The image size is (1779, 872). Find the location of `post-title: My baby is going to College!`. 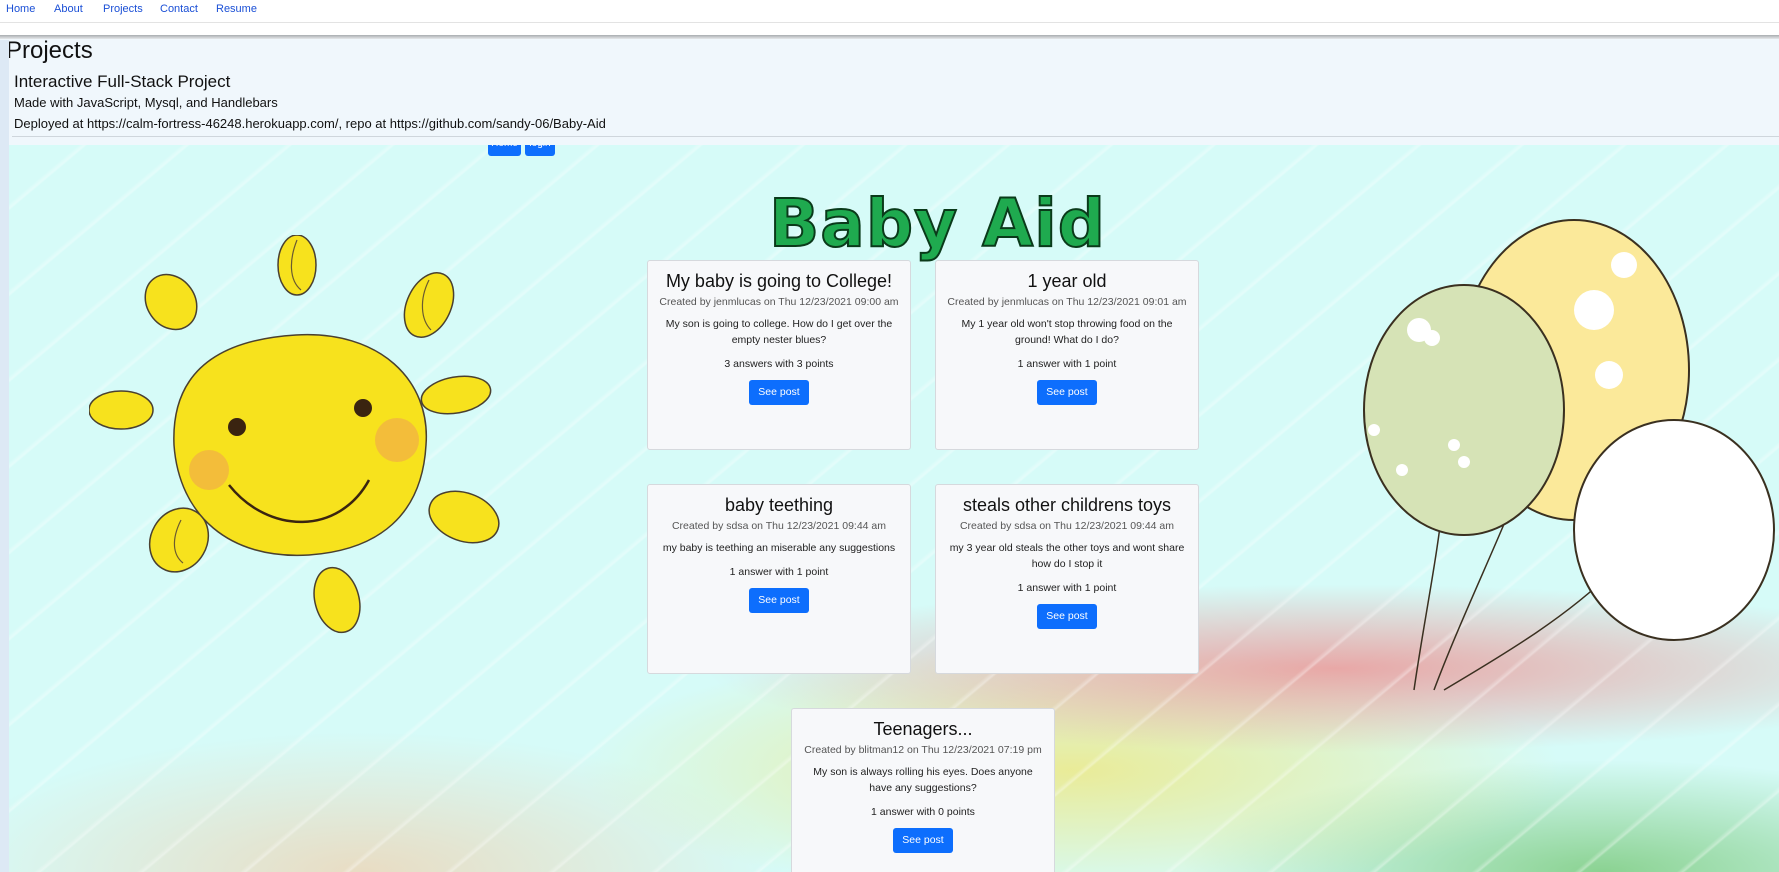

post-title: My baby is going to College! is located at coordinates (779, 281).